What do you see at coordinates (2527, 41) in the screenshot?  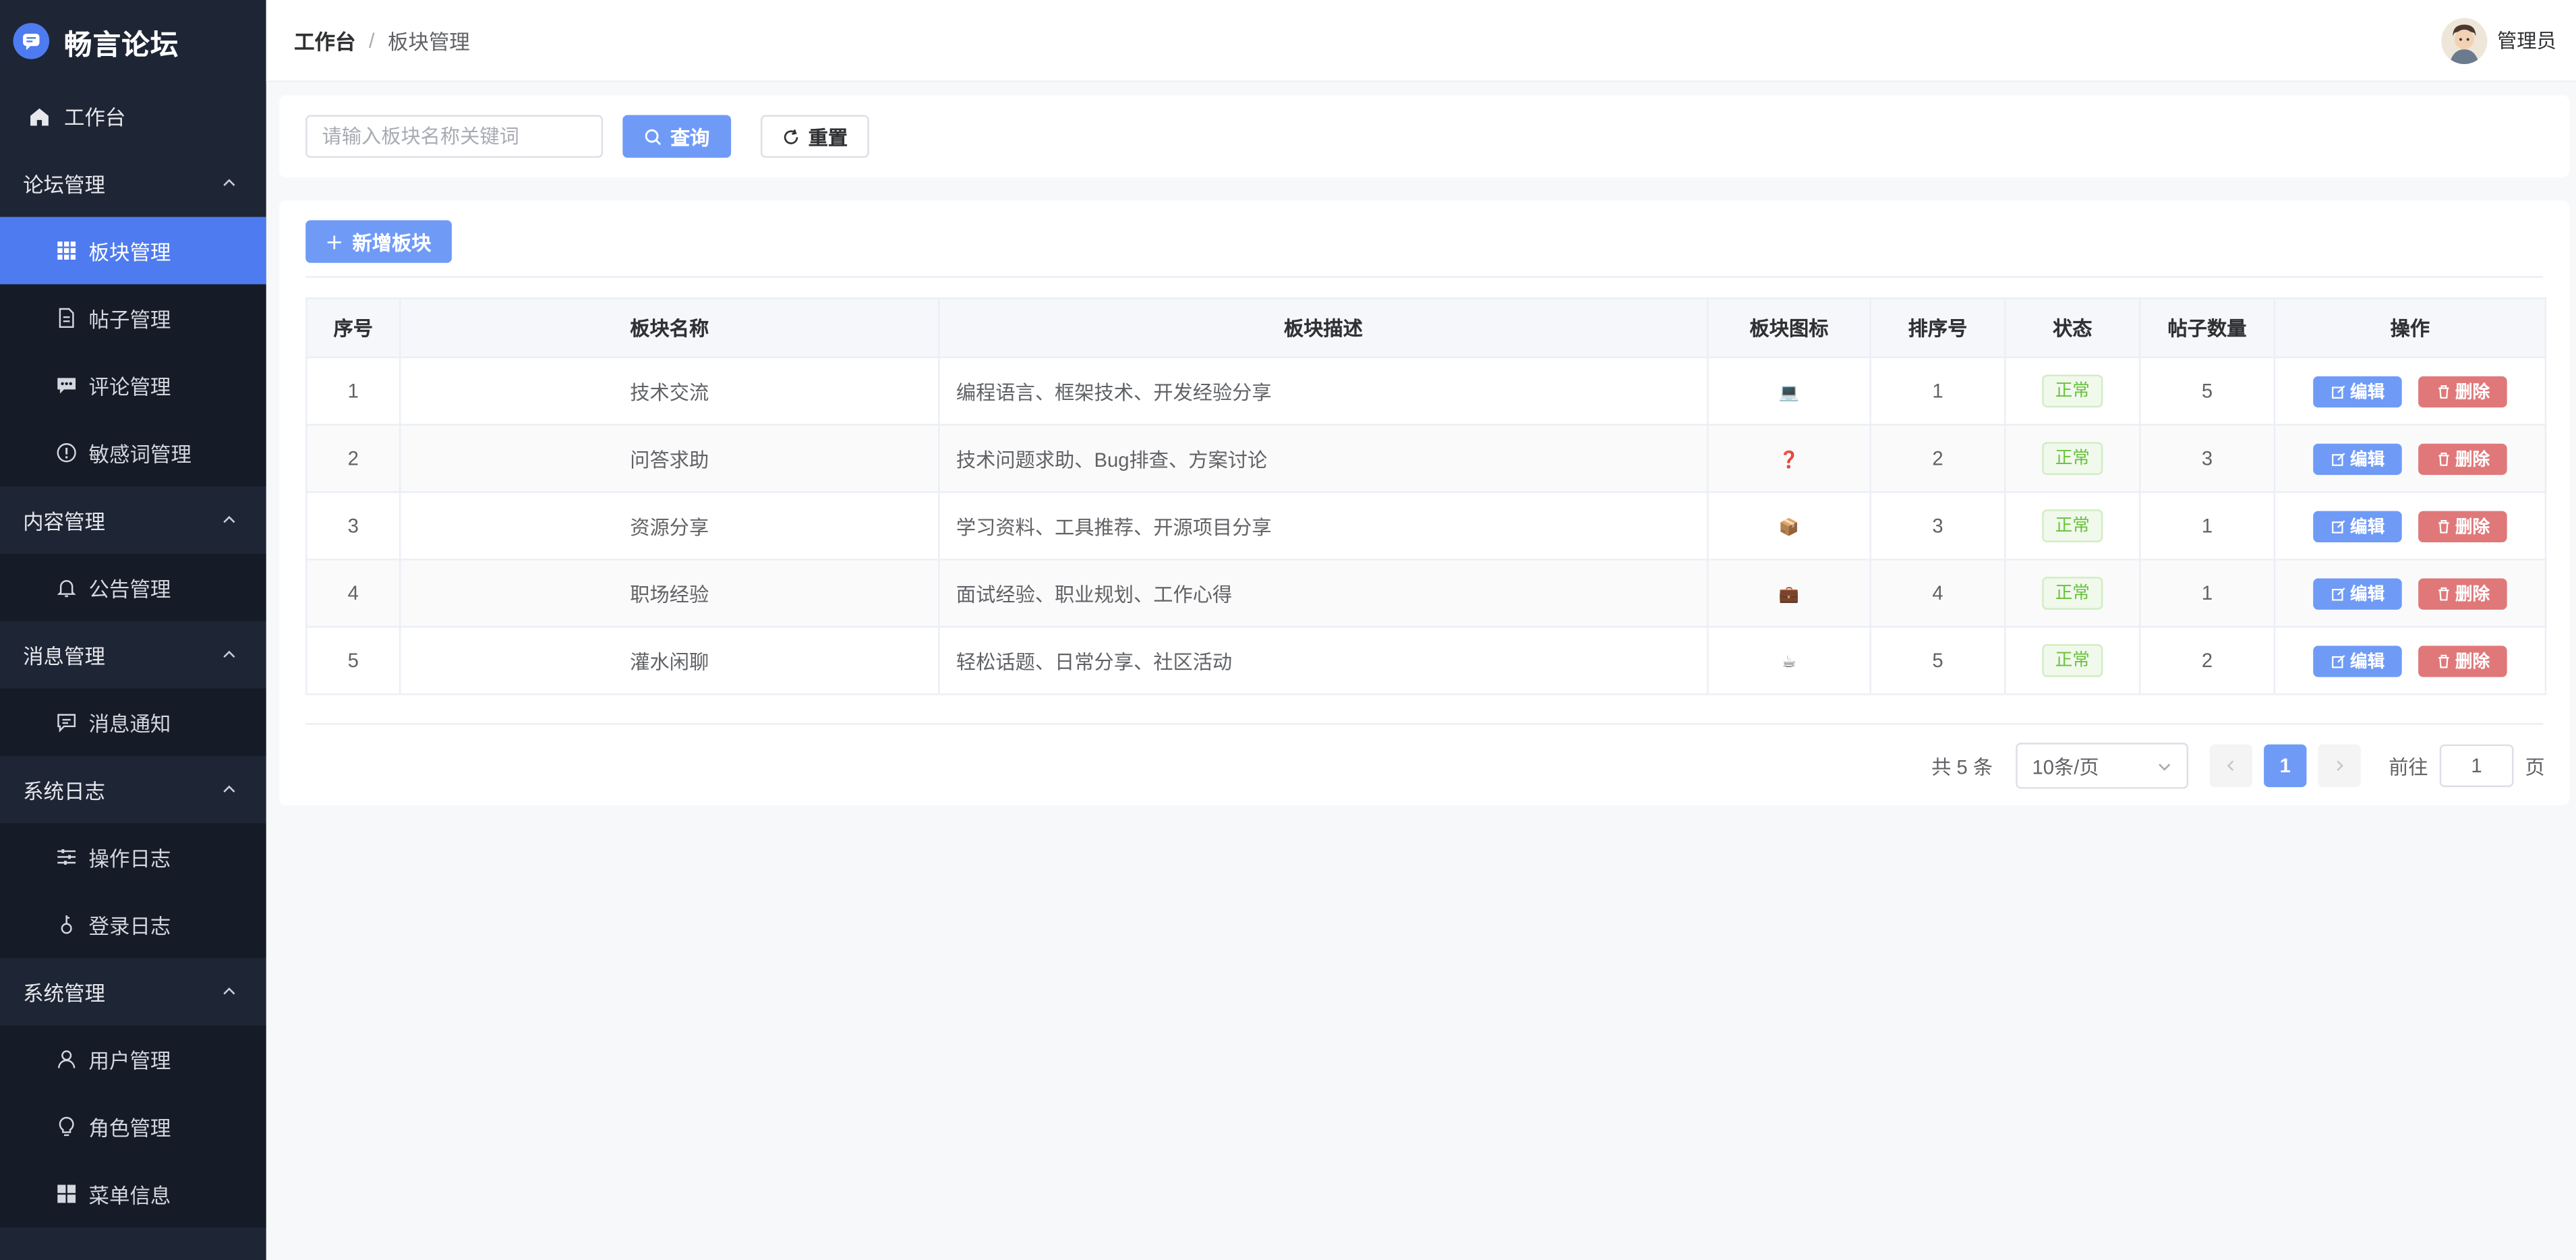 I see `username: 管理员` at bounding box center [2527, 41].